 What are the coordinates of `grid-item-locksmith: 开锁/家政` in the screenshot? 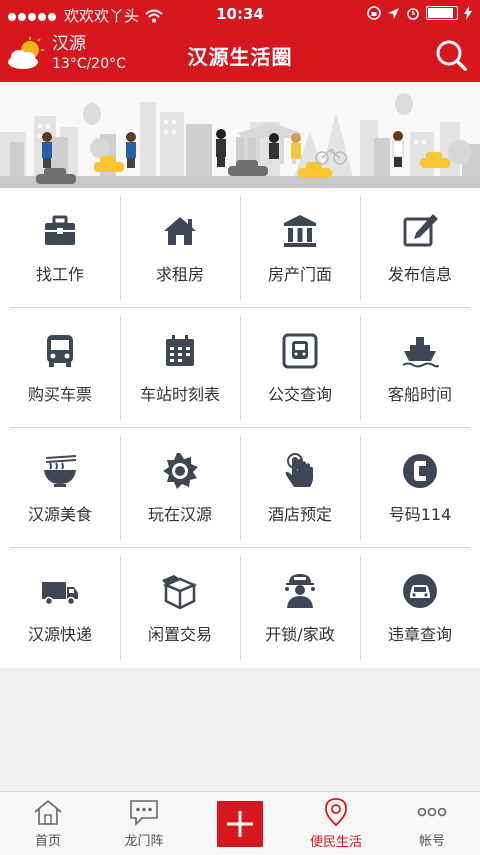 It's located at (300, 608).